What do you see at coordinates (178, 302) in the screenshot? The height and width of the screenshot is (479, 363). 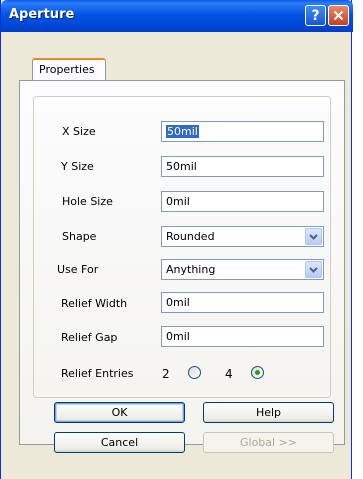 I see `relief-width-value: 0mil` at bounding box center [178, 302].